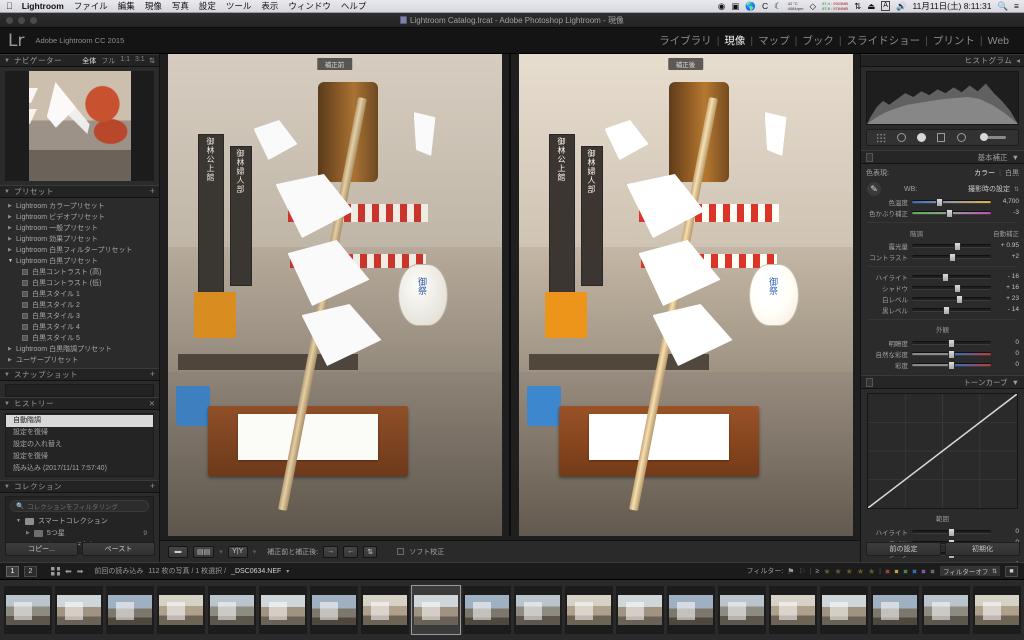  What do you see at coordinates (881, 137) in the screenshot?
I see `crop-icon` at bounding box center [881, 137].